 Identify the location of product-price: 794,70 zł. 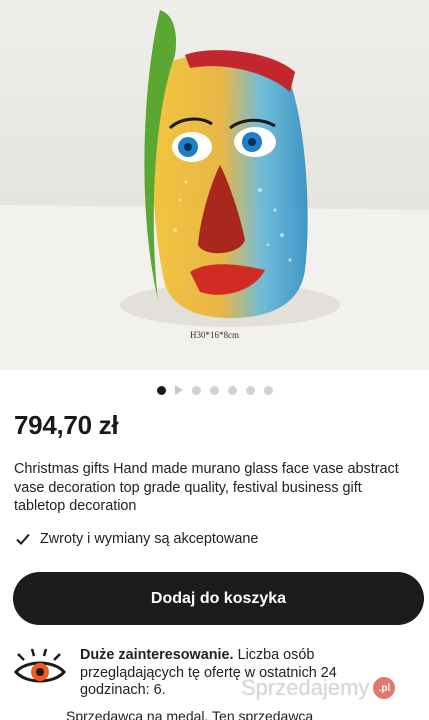
(66, 425).